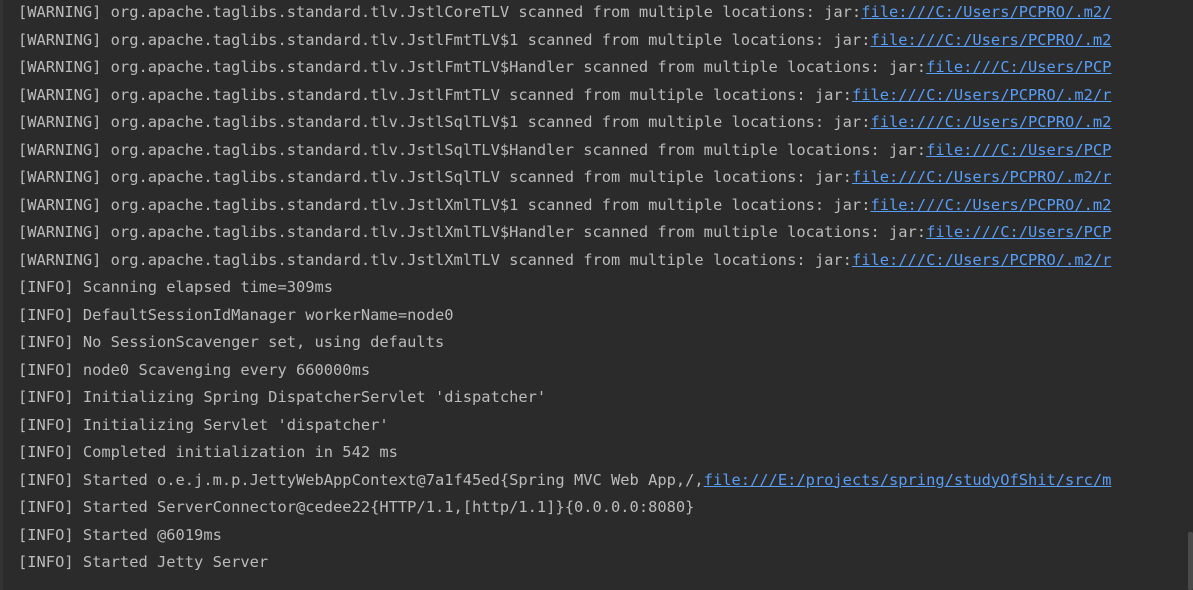 The width and height of the screenshot is (1193, 590). Describe the element at coordinates (605, 427) in the screenshot. I see `log-line: [INFO] Initializing Servlet 'dispatcher'` at that location.